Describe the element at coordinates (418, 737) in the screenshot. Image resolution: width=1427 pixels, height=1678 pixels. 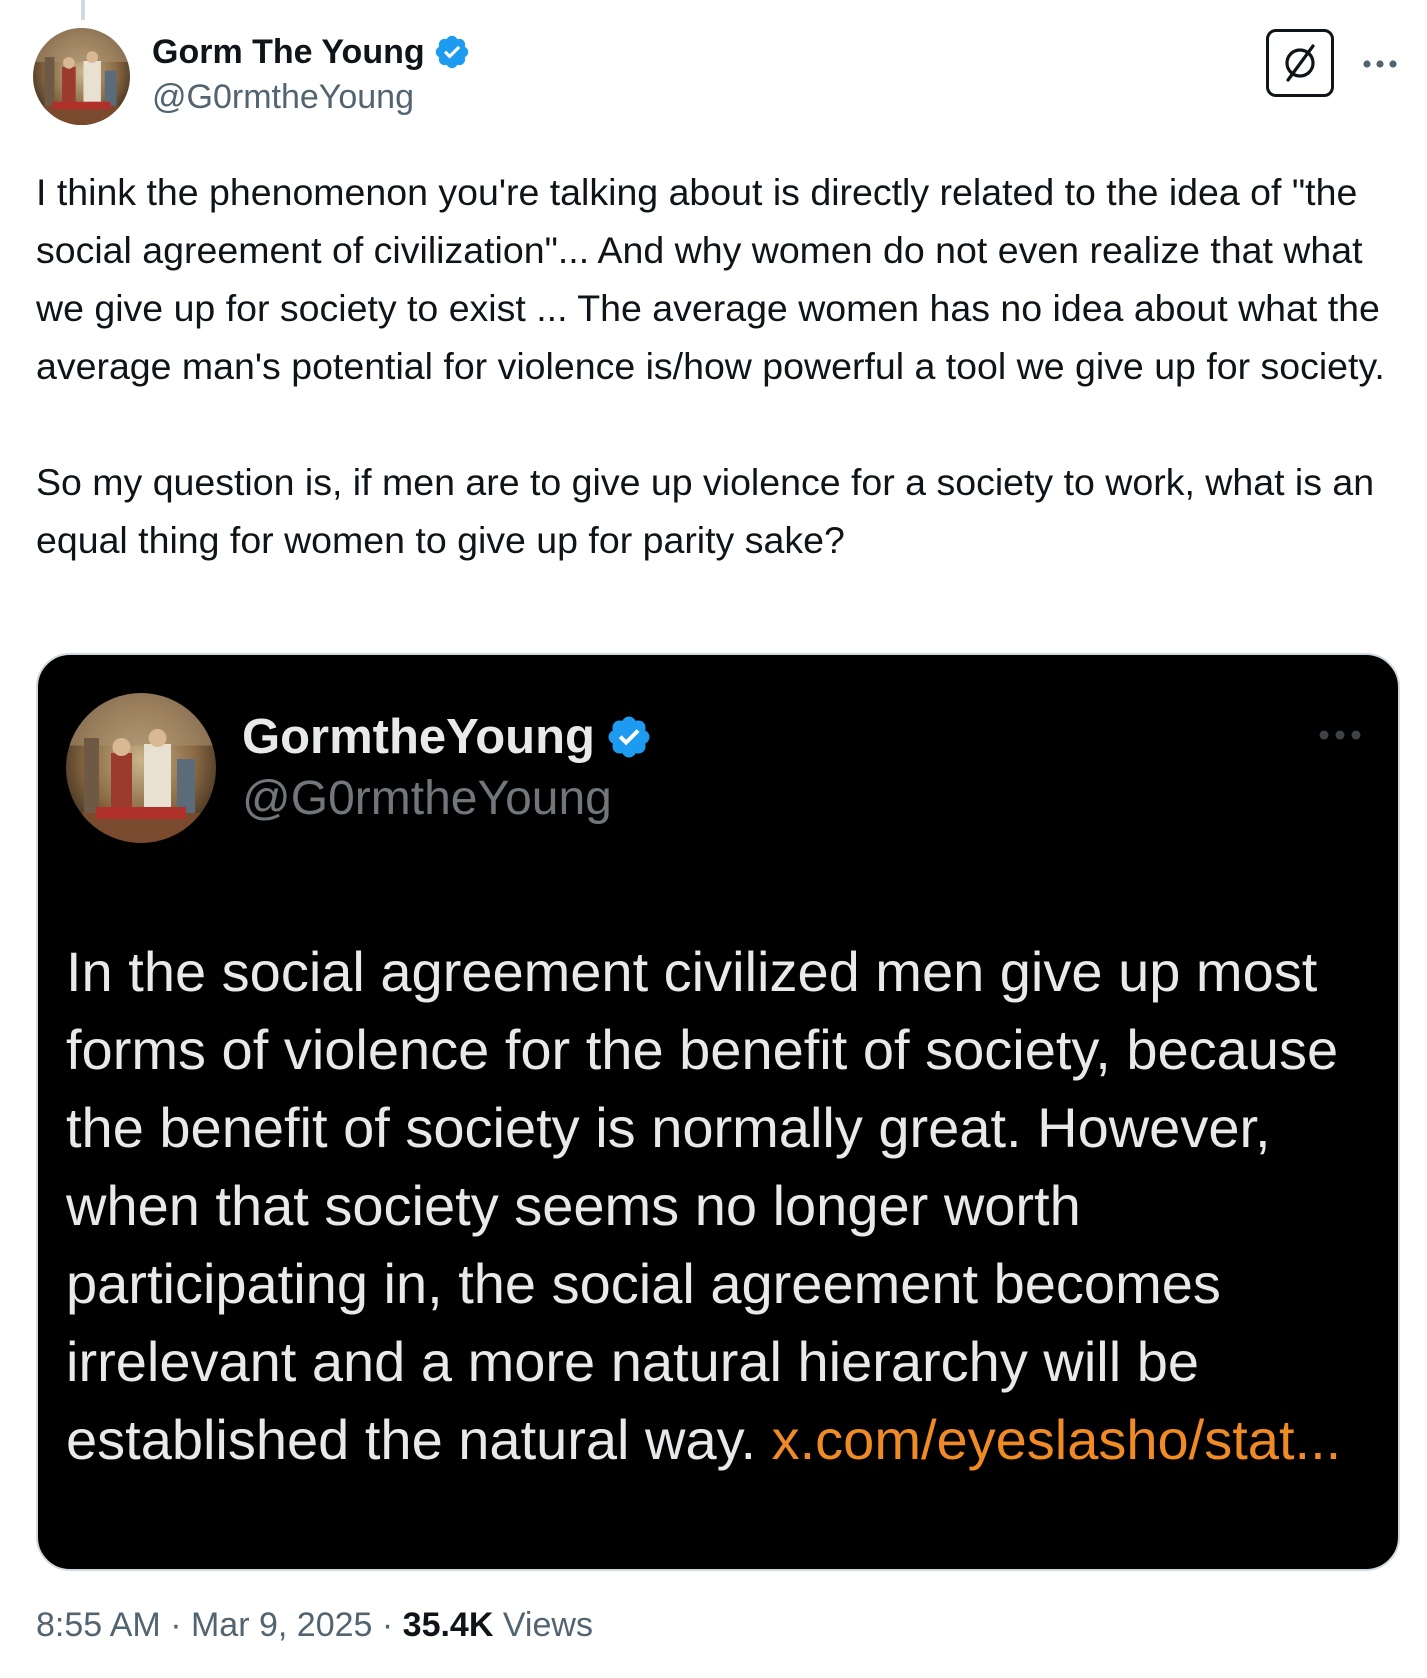
I see `quoted-author-display-name: GormtheYoung` at that location.